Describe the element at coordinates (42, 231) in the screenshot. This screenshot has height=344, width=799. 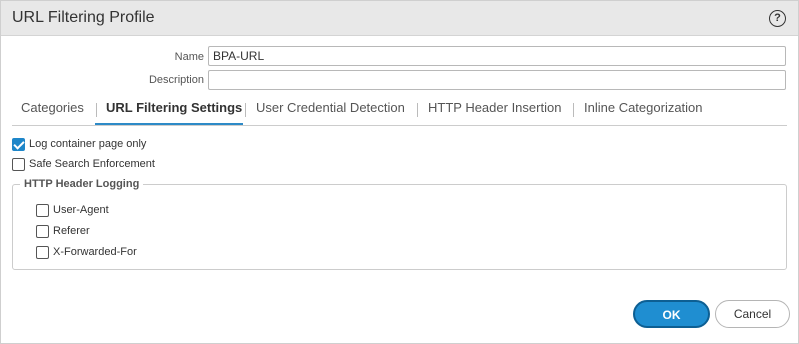
I see `referer-checkbox` at that location.